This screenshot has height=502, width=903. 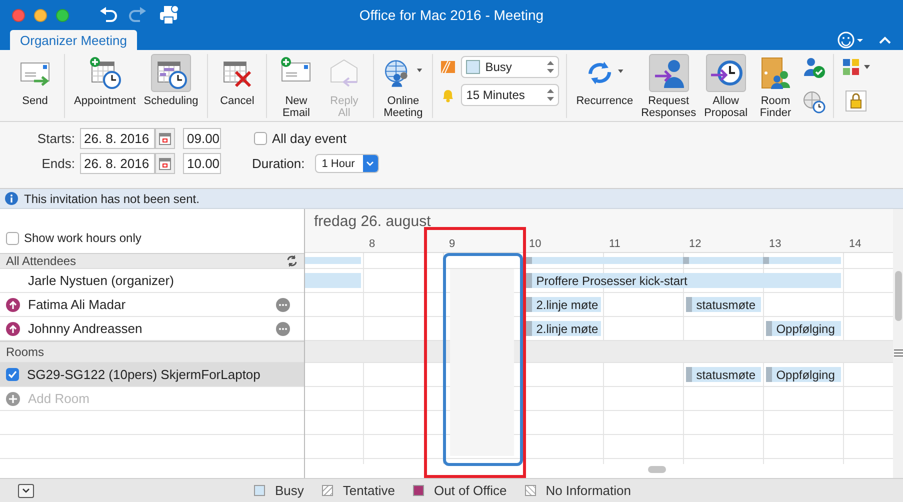 I want to click on all-day-checkbox, so click(x=260, y=138).